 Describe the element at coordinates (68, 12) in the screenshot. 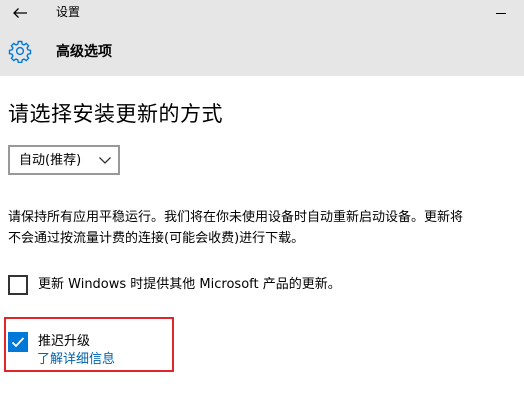

I see `window-title: 设置` at that location.